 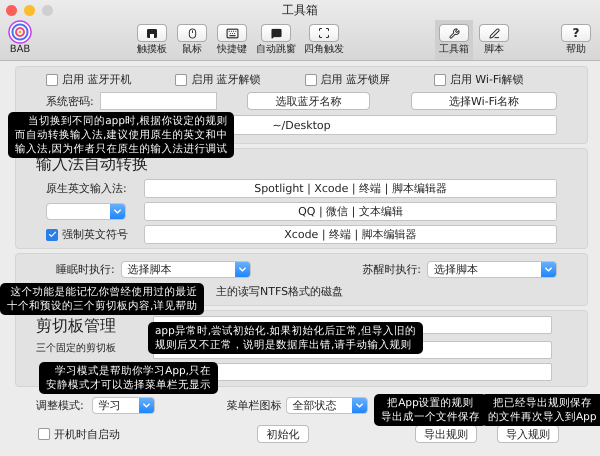 What do you see at coordinates (128, 378) in the screenshot?
I see `tooltip: 学习模式是帮助你学习App,只在 安静模式才可以选择菜单栏无显示` at bounding box center [128, 378].